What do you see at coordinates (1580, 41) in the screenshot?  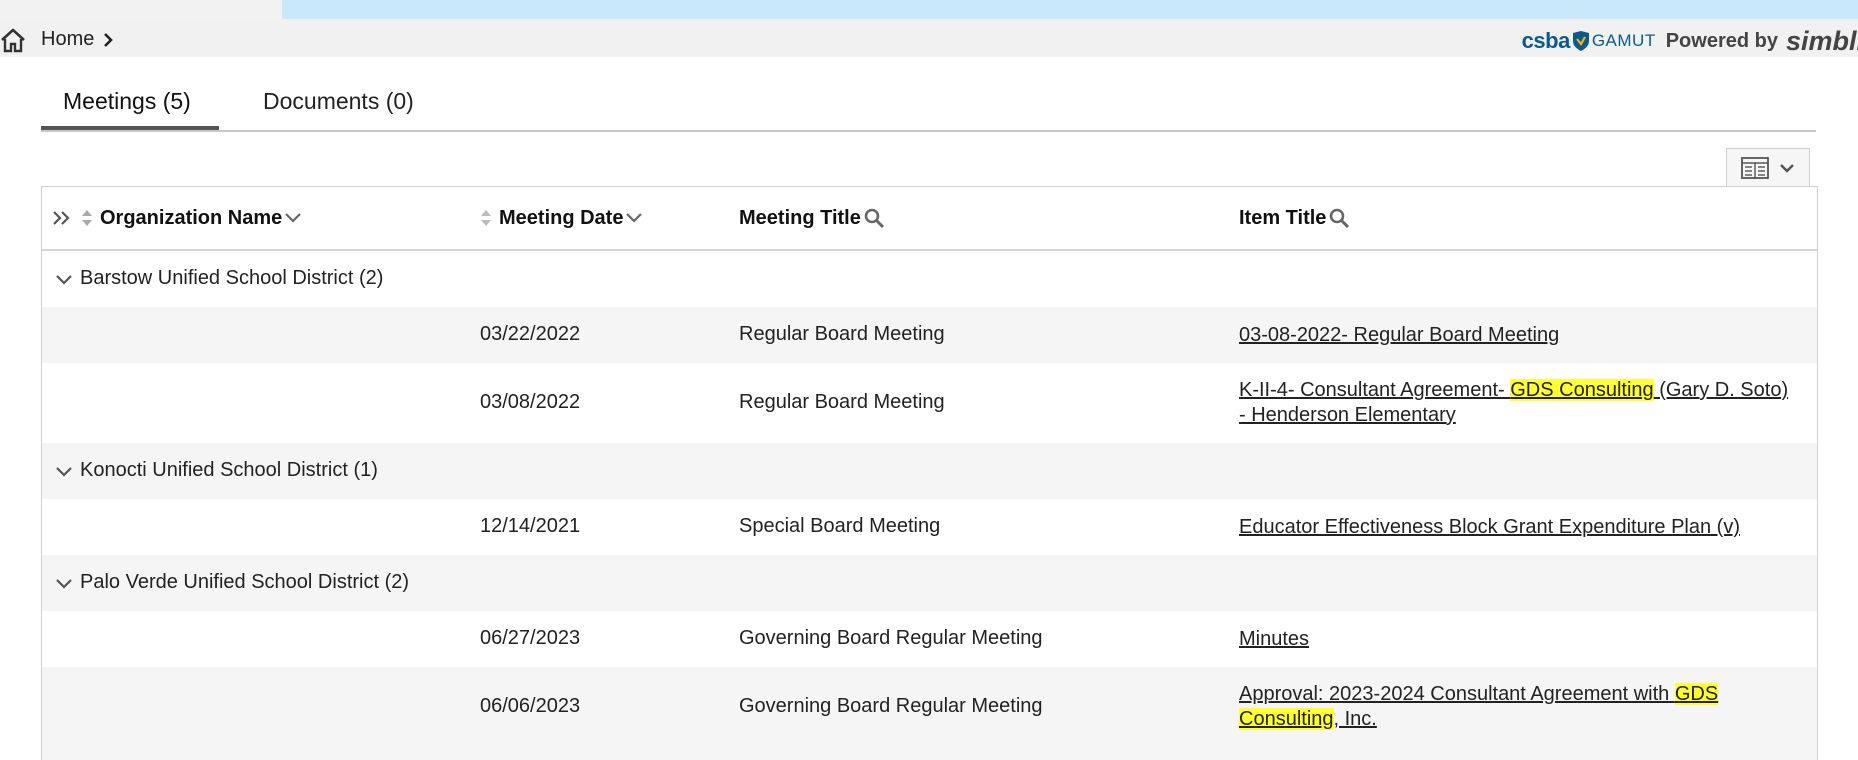 I see `shield-icon` at bounding box center [1580, 41].